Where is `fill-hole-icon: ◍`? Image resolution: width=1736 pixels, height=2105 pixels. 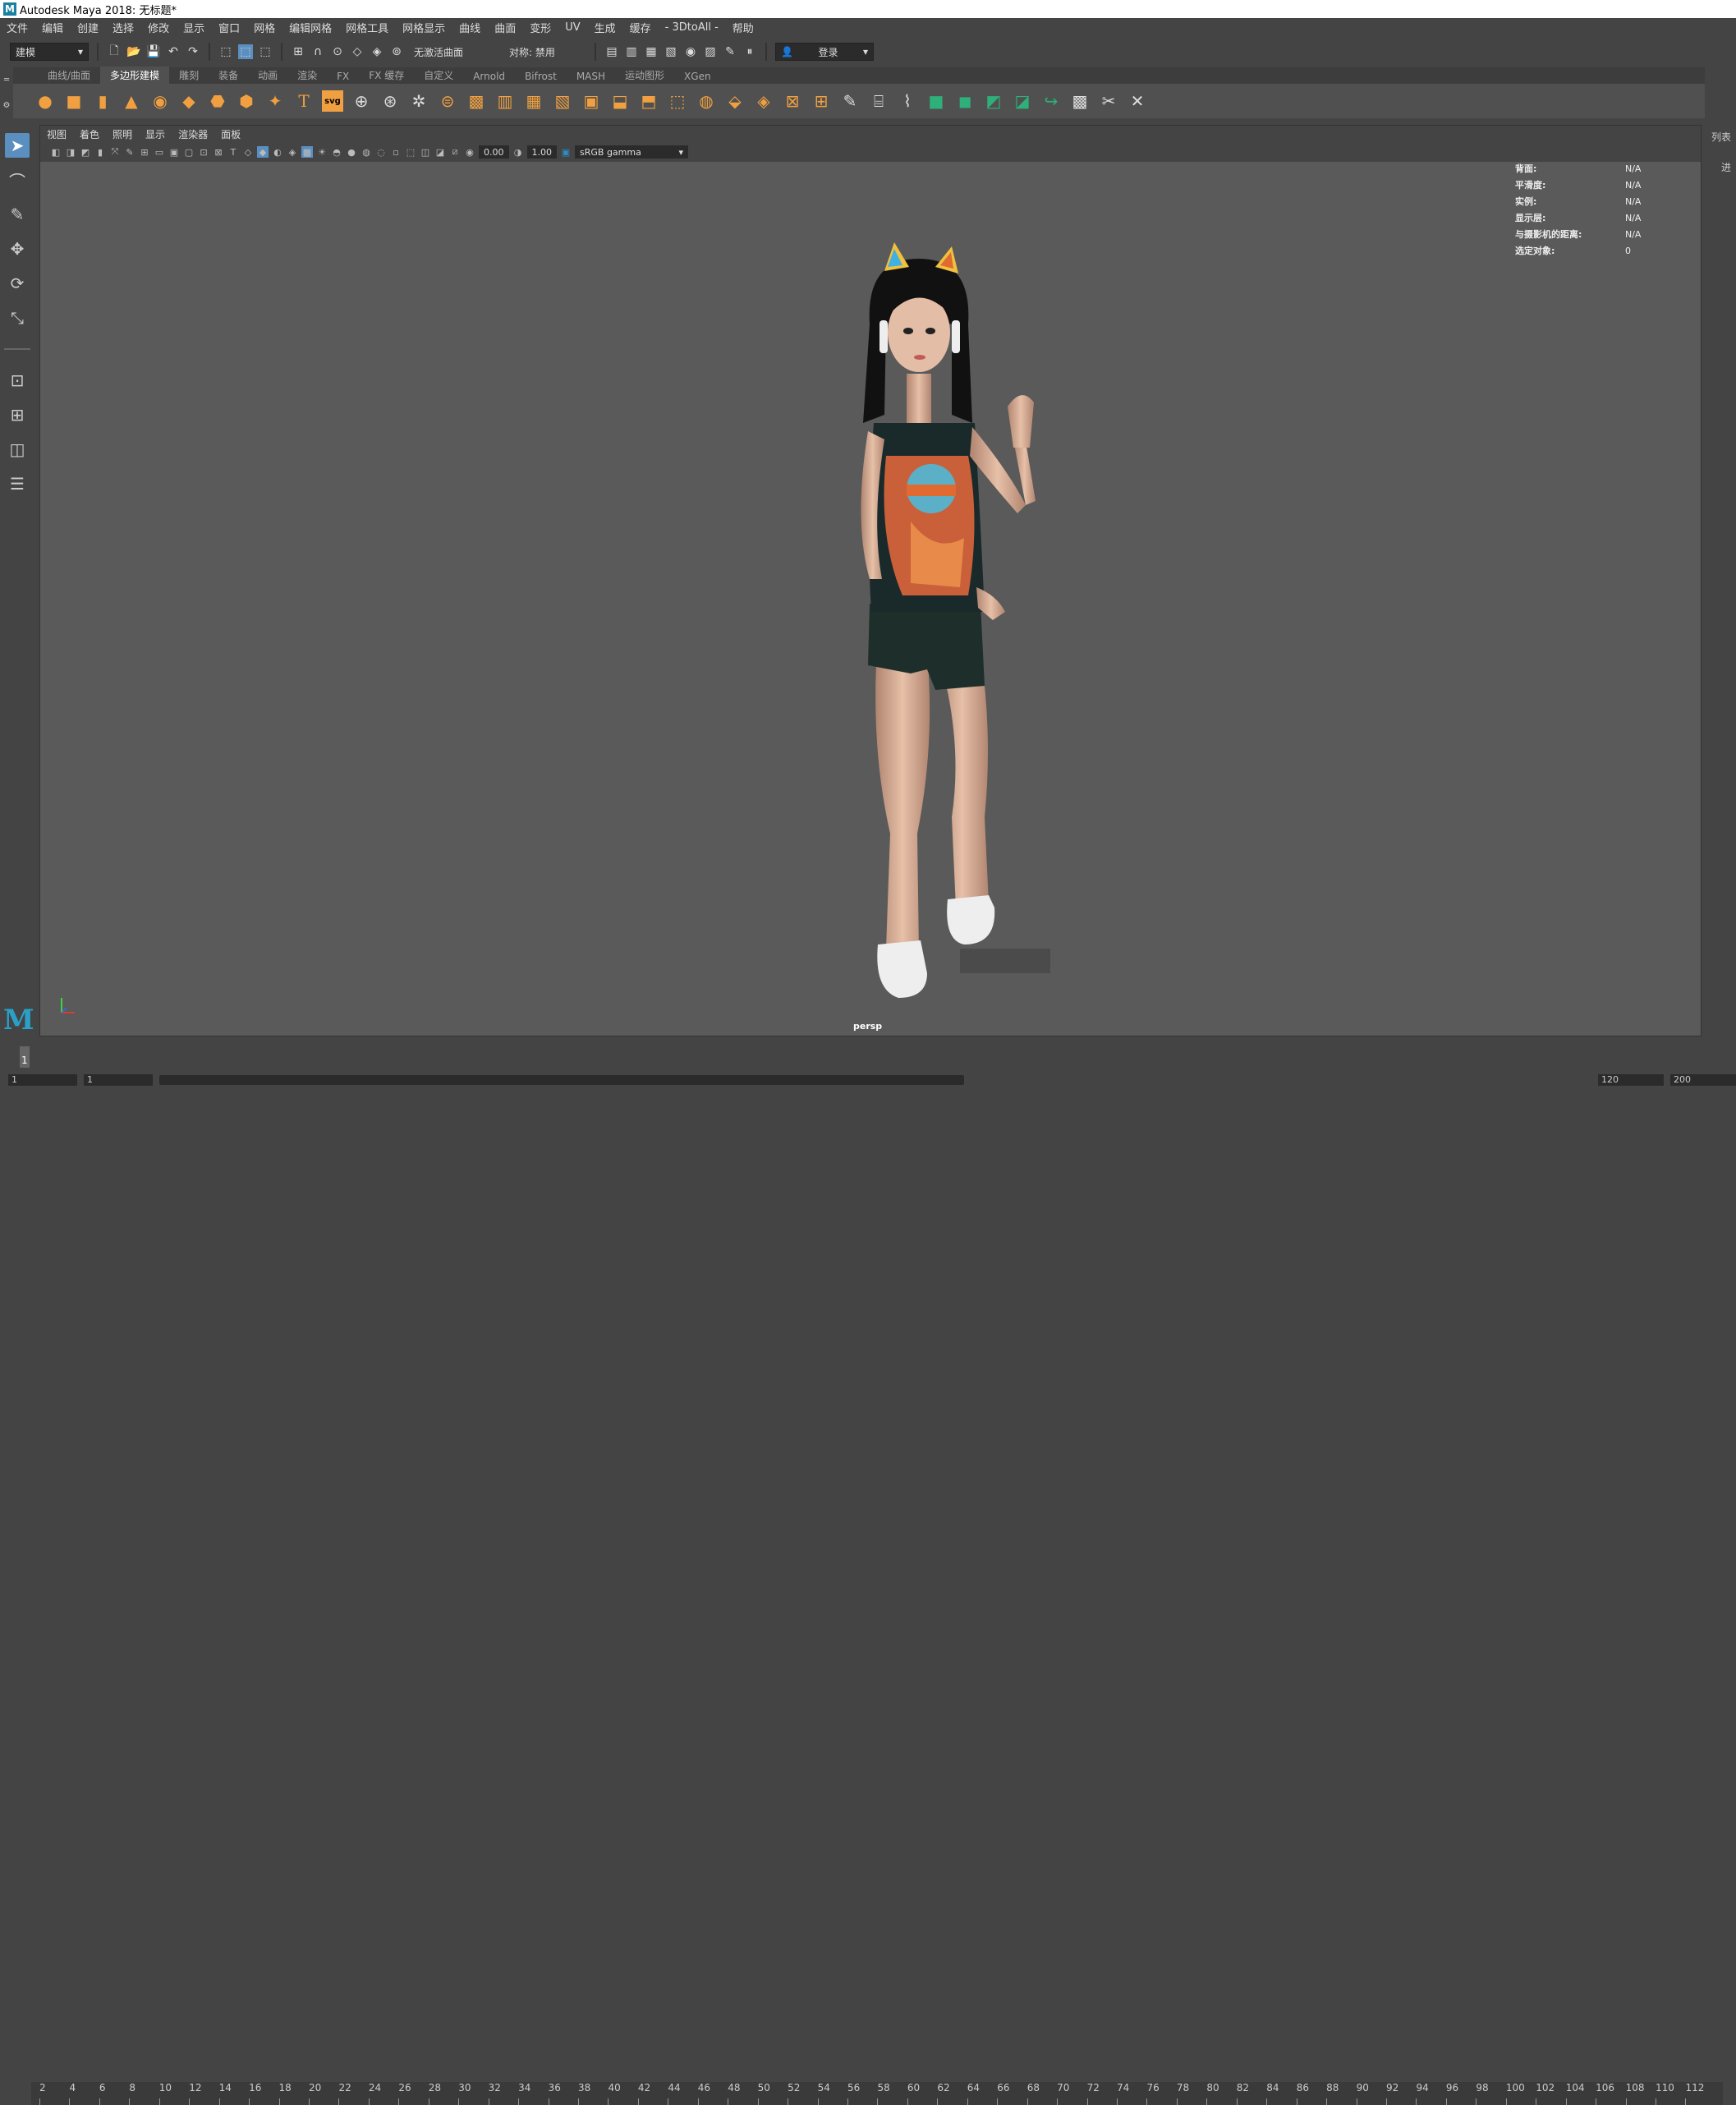 fill-hole-icon: ◍ is located at coordinates (706, 101).